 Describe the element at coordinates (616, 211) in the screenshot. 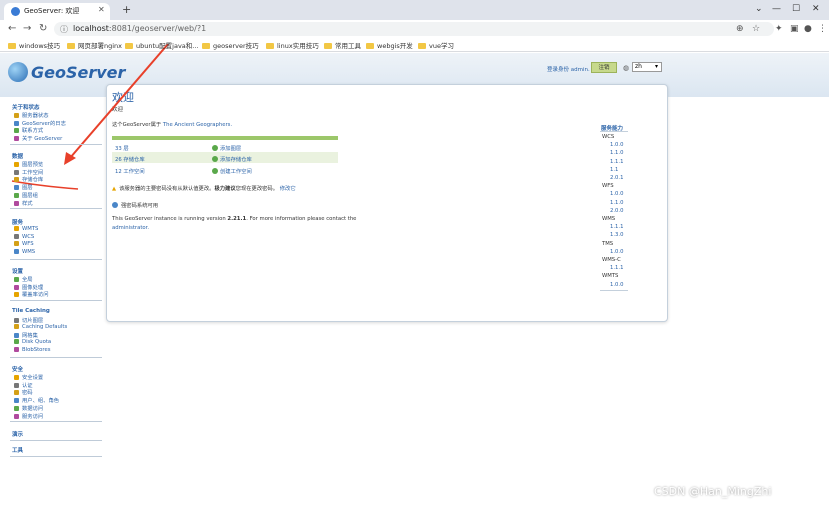

I see `capability-version-link: 2.0.0` at that location.